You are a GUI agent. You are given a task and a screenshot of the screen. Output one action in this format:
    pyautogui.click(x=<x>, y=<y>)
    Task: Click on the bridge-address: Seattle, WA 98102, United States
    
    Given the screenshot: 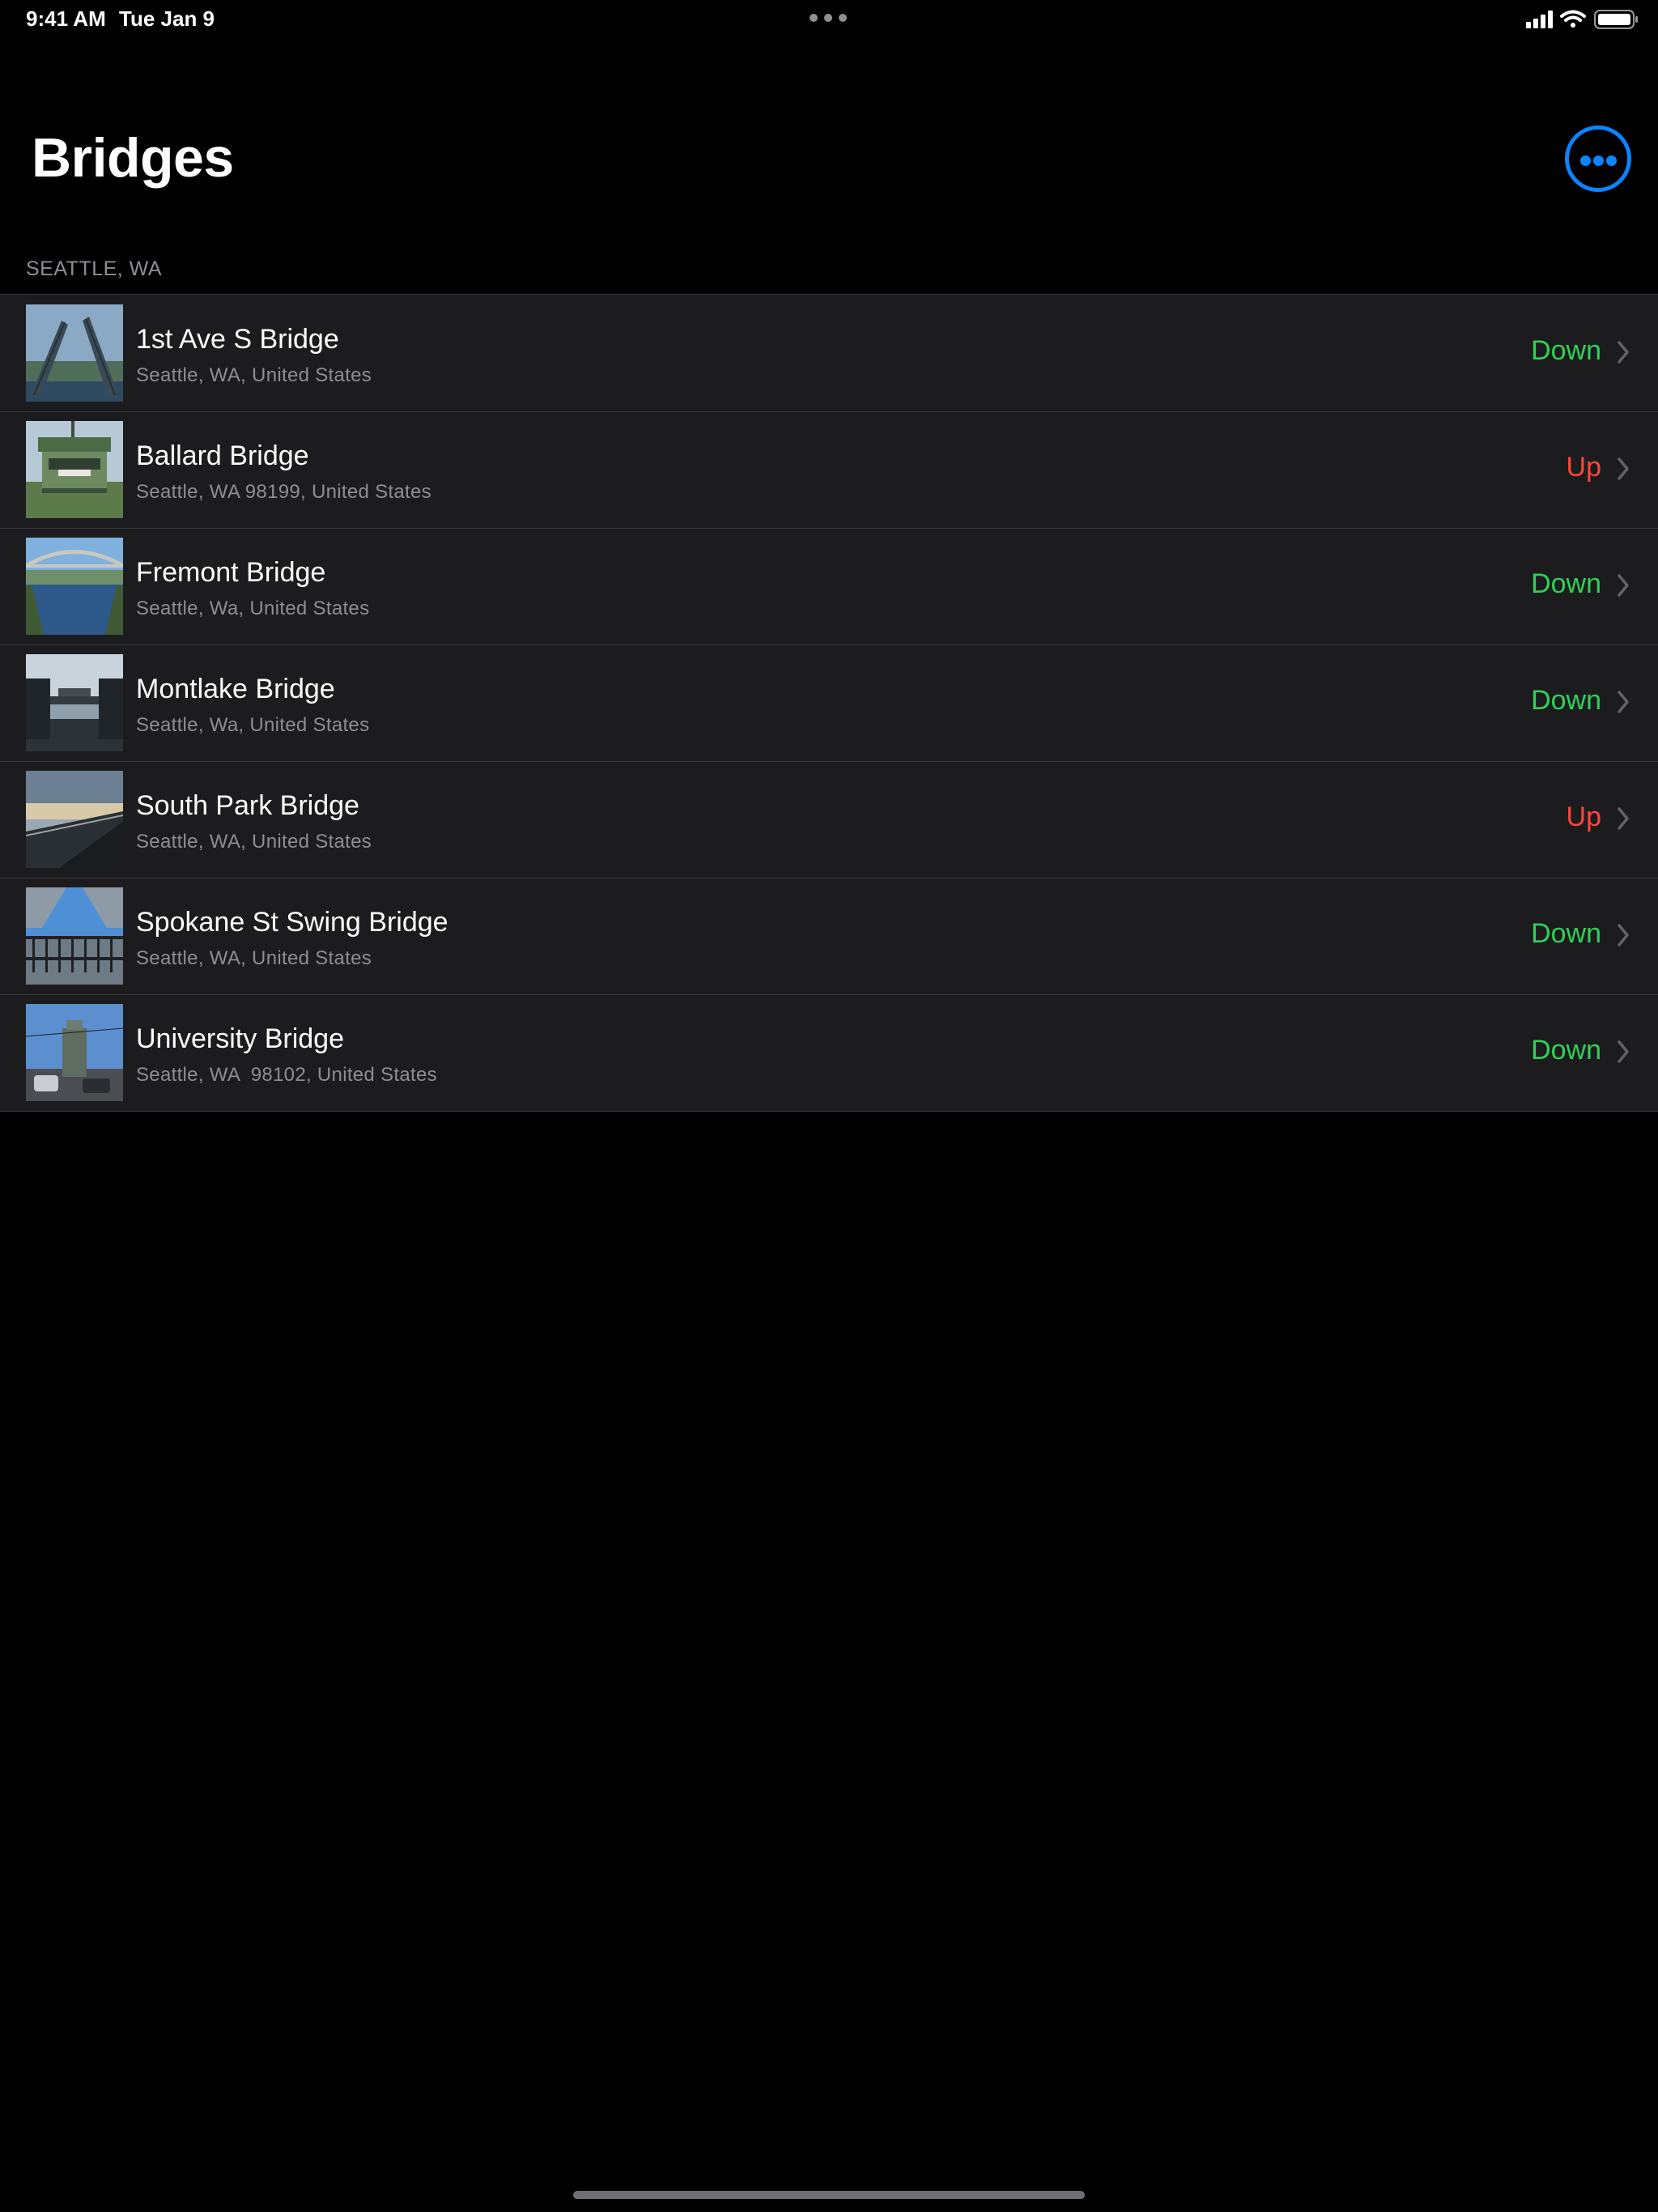 What is the action you would take?
    pyautogui.click(x=286, y=1075)
    